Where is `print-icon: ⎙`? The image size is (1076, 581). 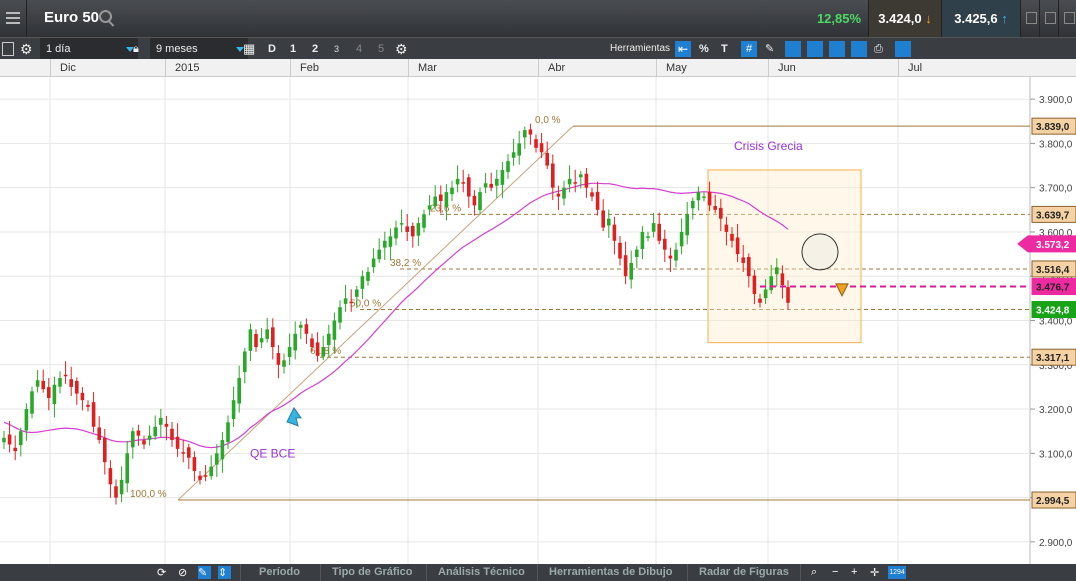 print-icon: ⎙ is located at coordinates (878, 49).